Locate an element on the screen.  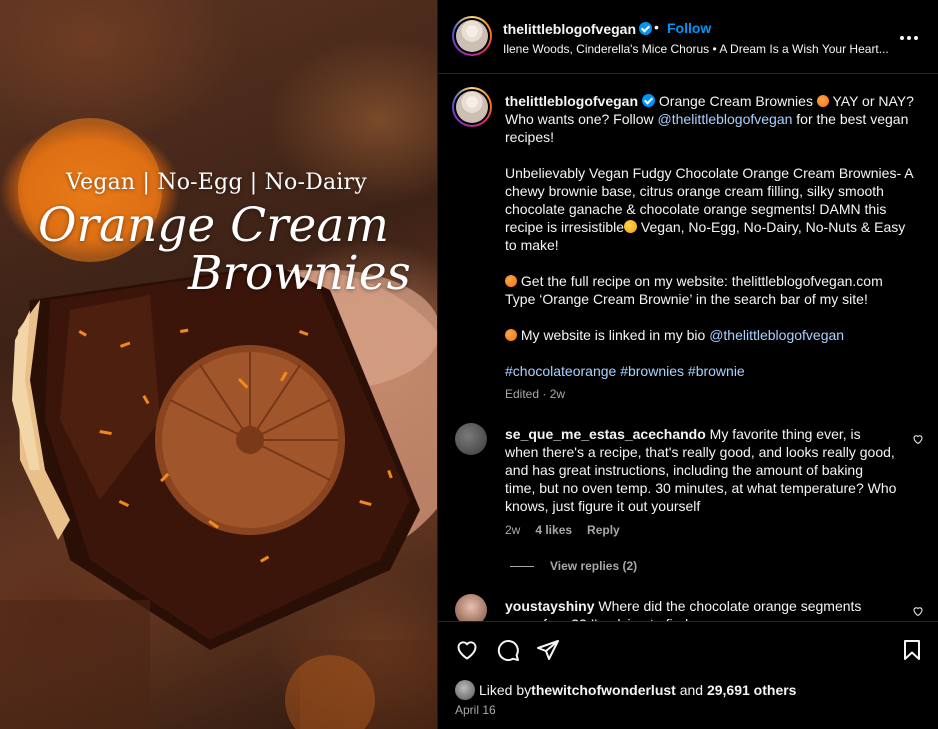
liked-by-prefix: Liked by is located at coordinates (505, 690).